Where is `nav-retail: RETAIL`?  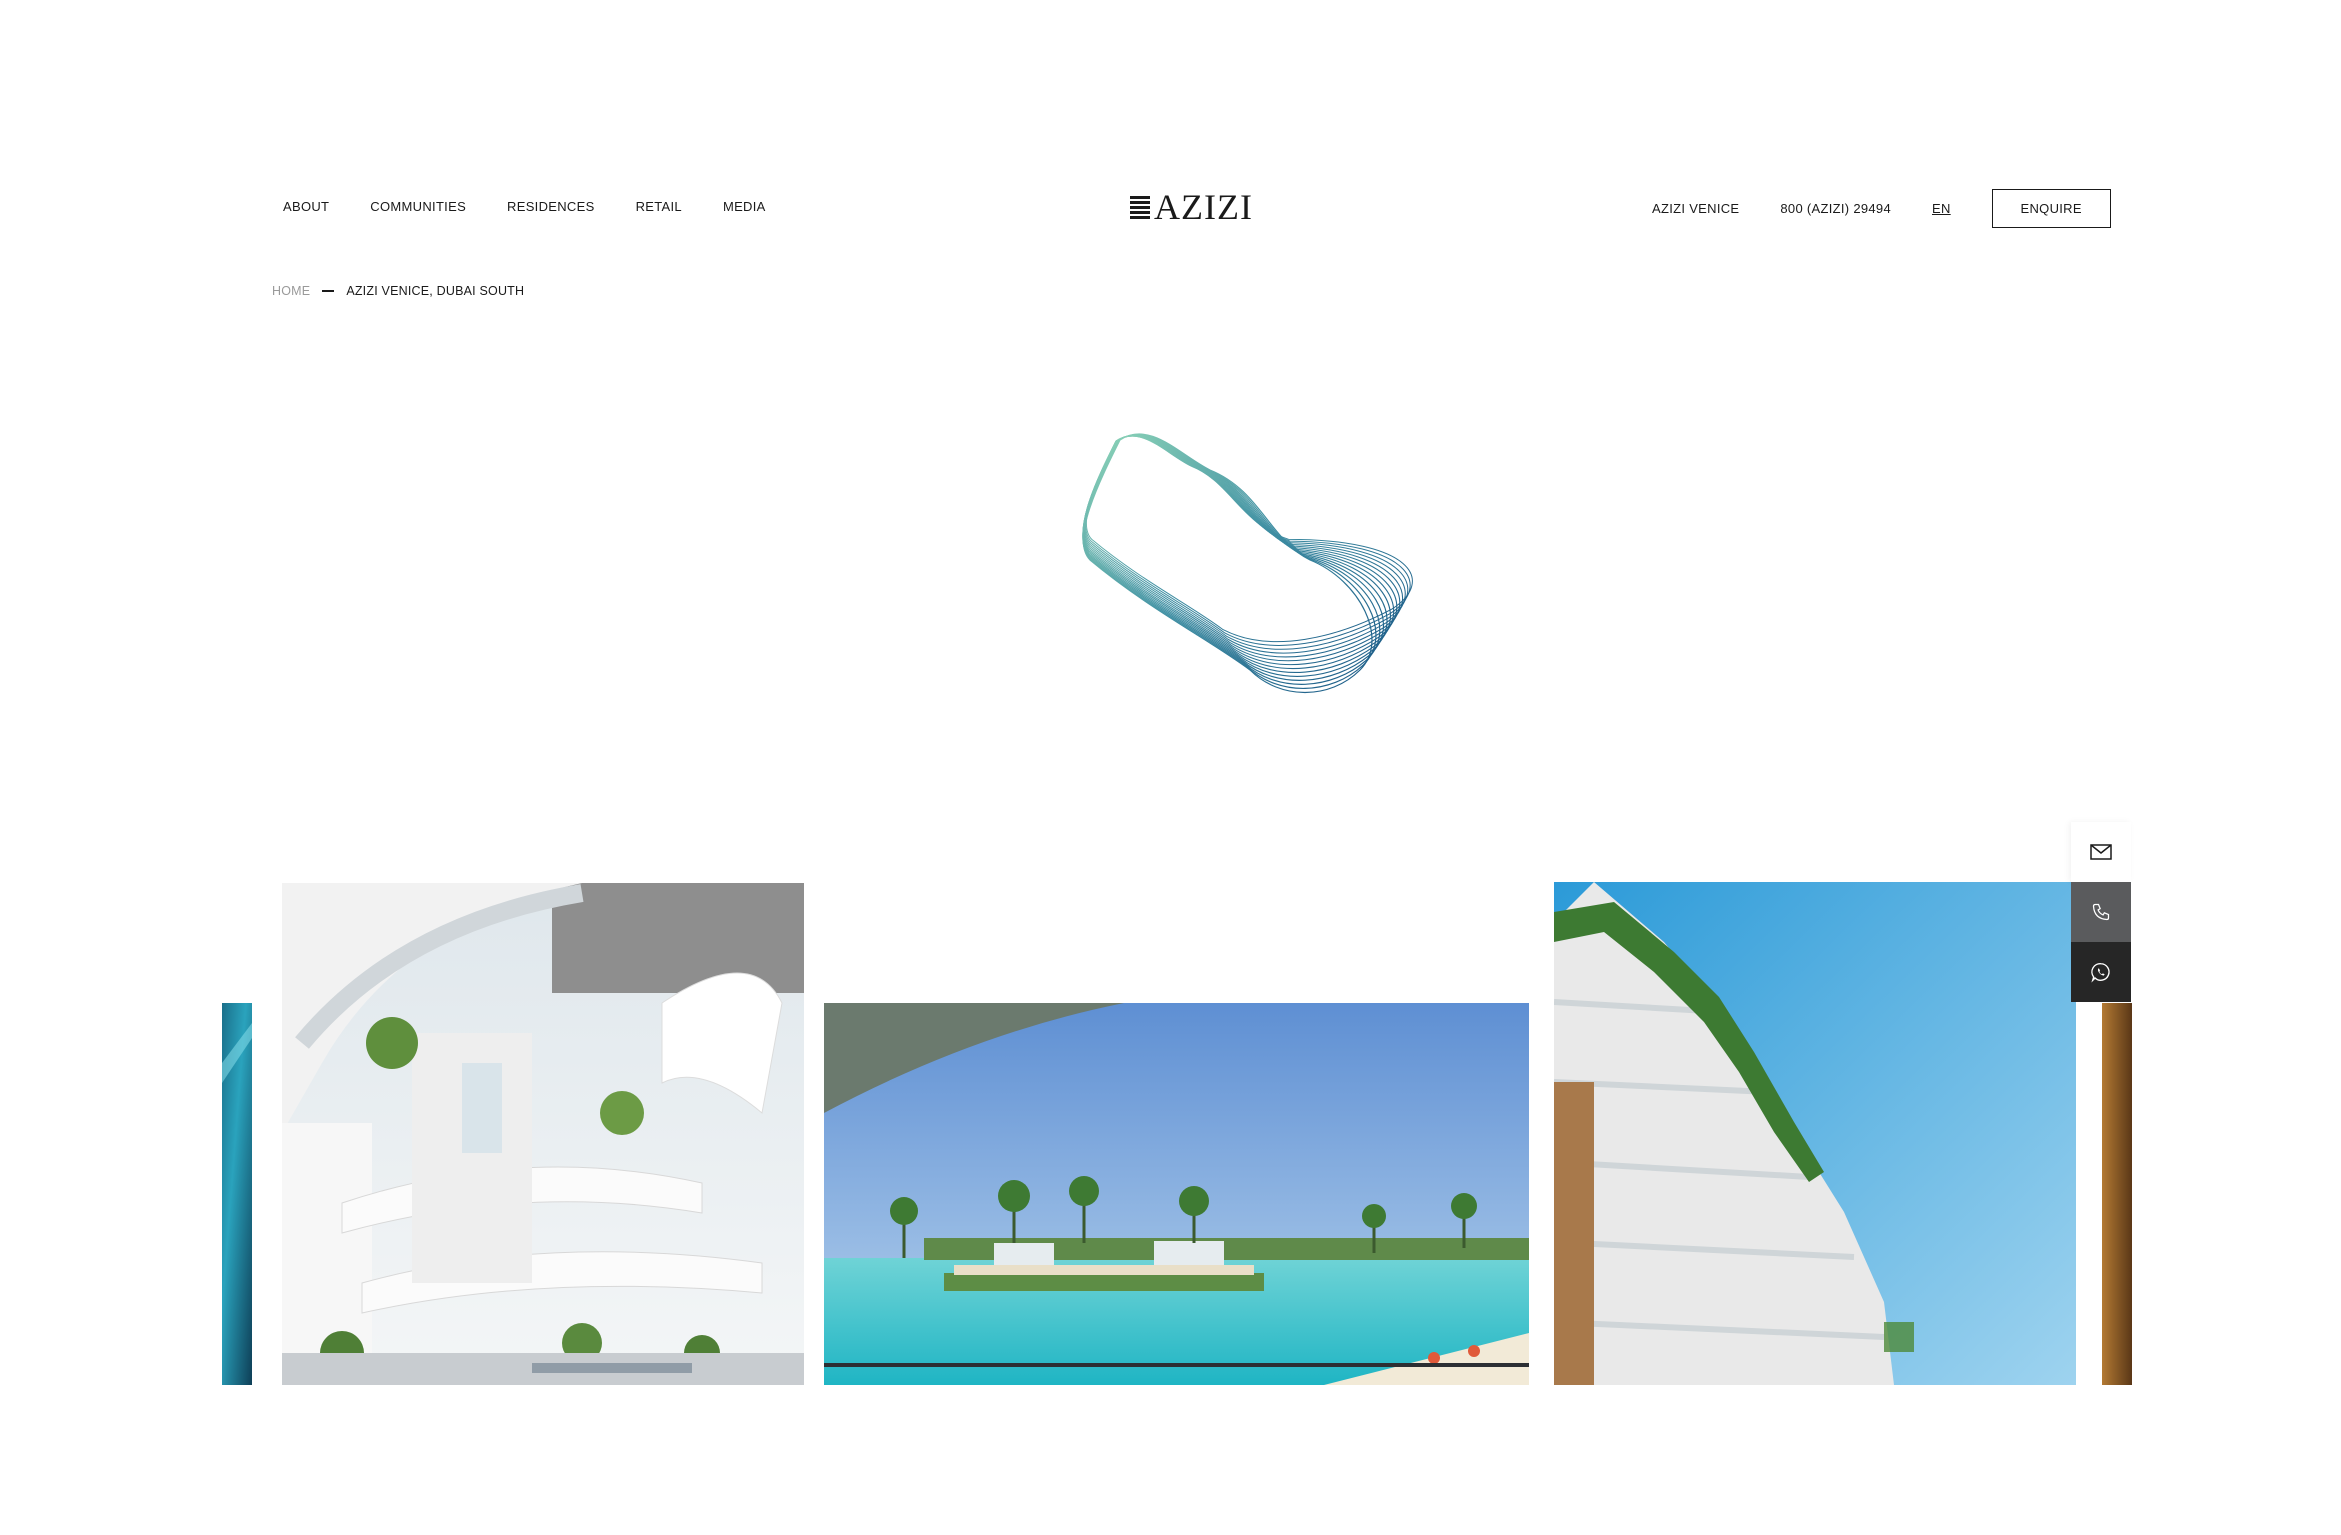
nav-retail: RETAIL is located at coordinates (659, 206).